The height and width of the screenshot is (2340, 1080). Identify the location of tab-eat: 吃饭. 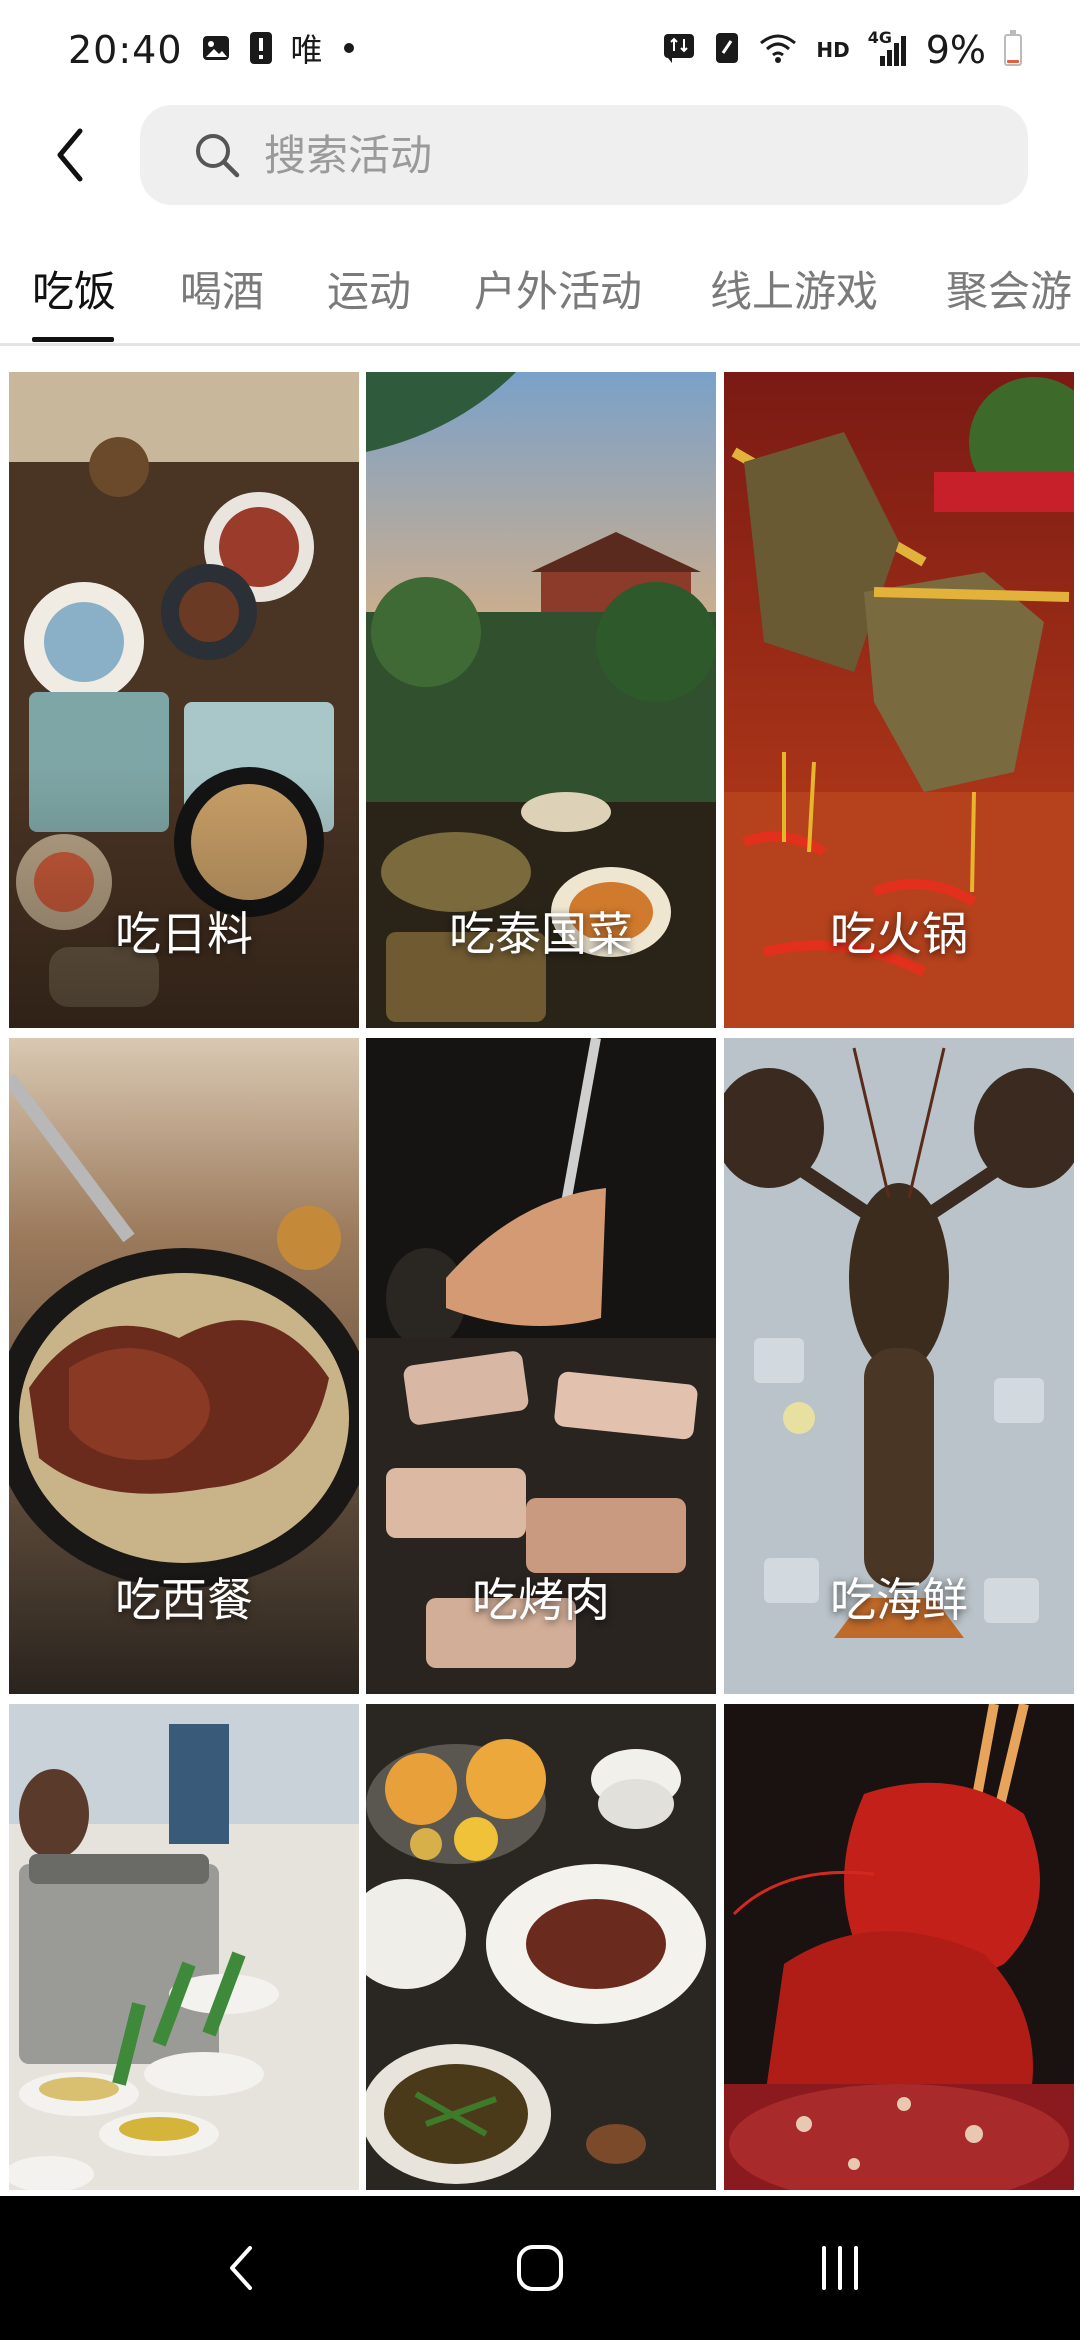
(74, 288).